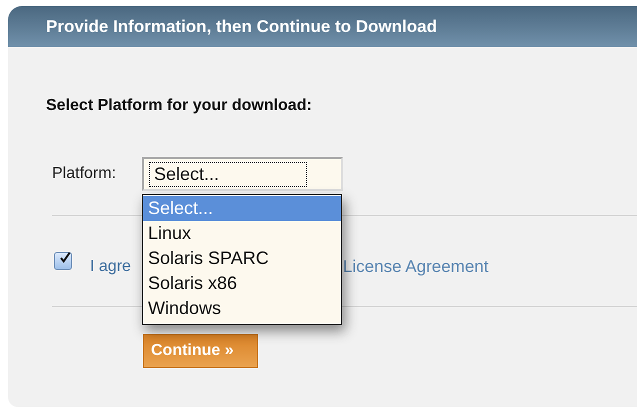 The width and height of the screenshot is (637, 410). I want to click on dropdown-option: Solaris SPARC, so click(242, 258).